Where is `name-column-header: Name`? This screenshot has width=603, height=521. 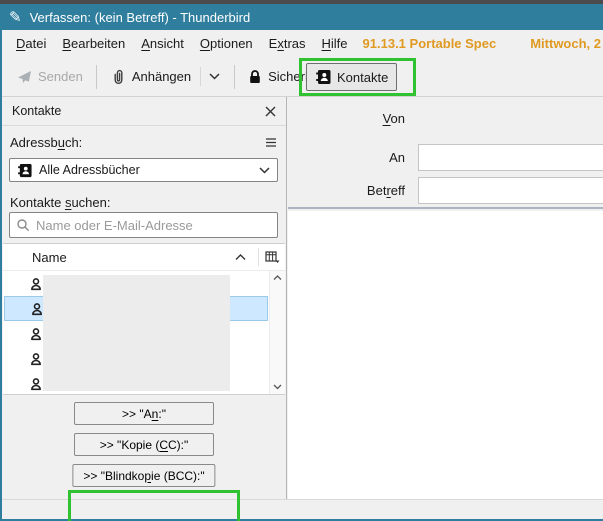 name-column-header: Name is located at coordinates (119, 257).